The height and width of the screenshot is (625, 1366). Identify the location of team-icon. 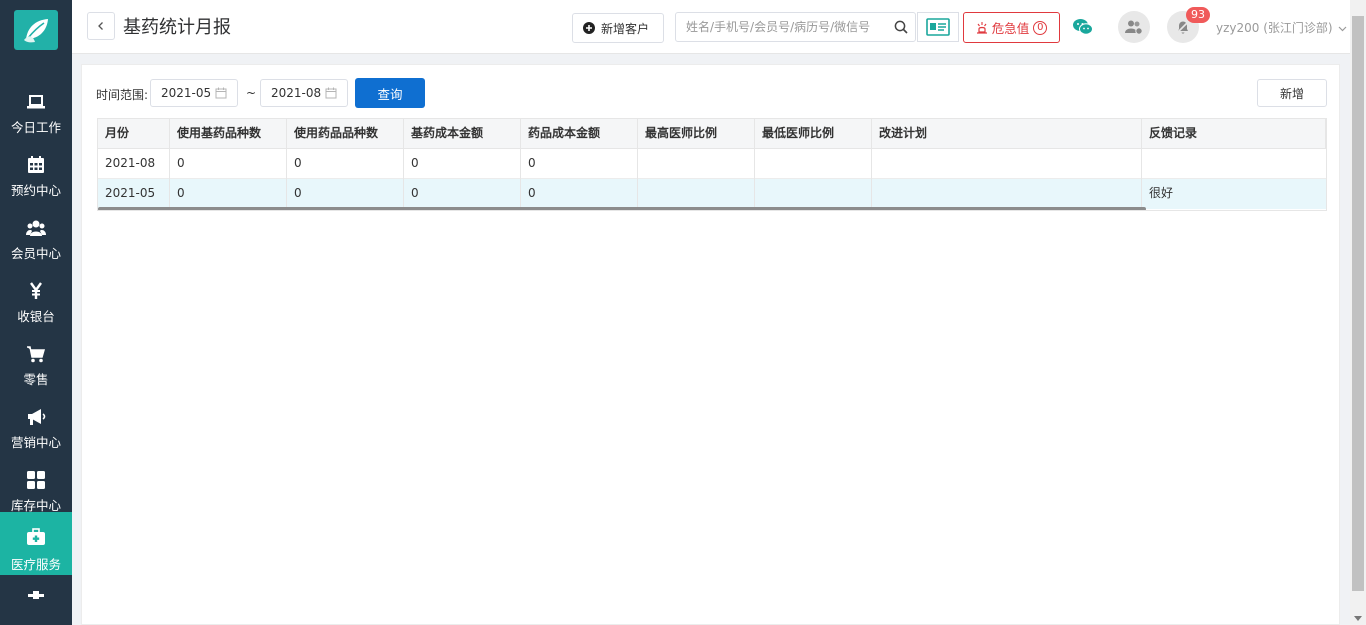
(1134, 27).